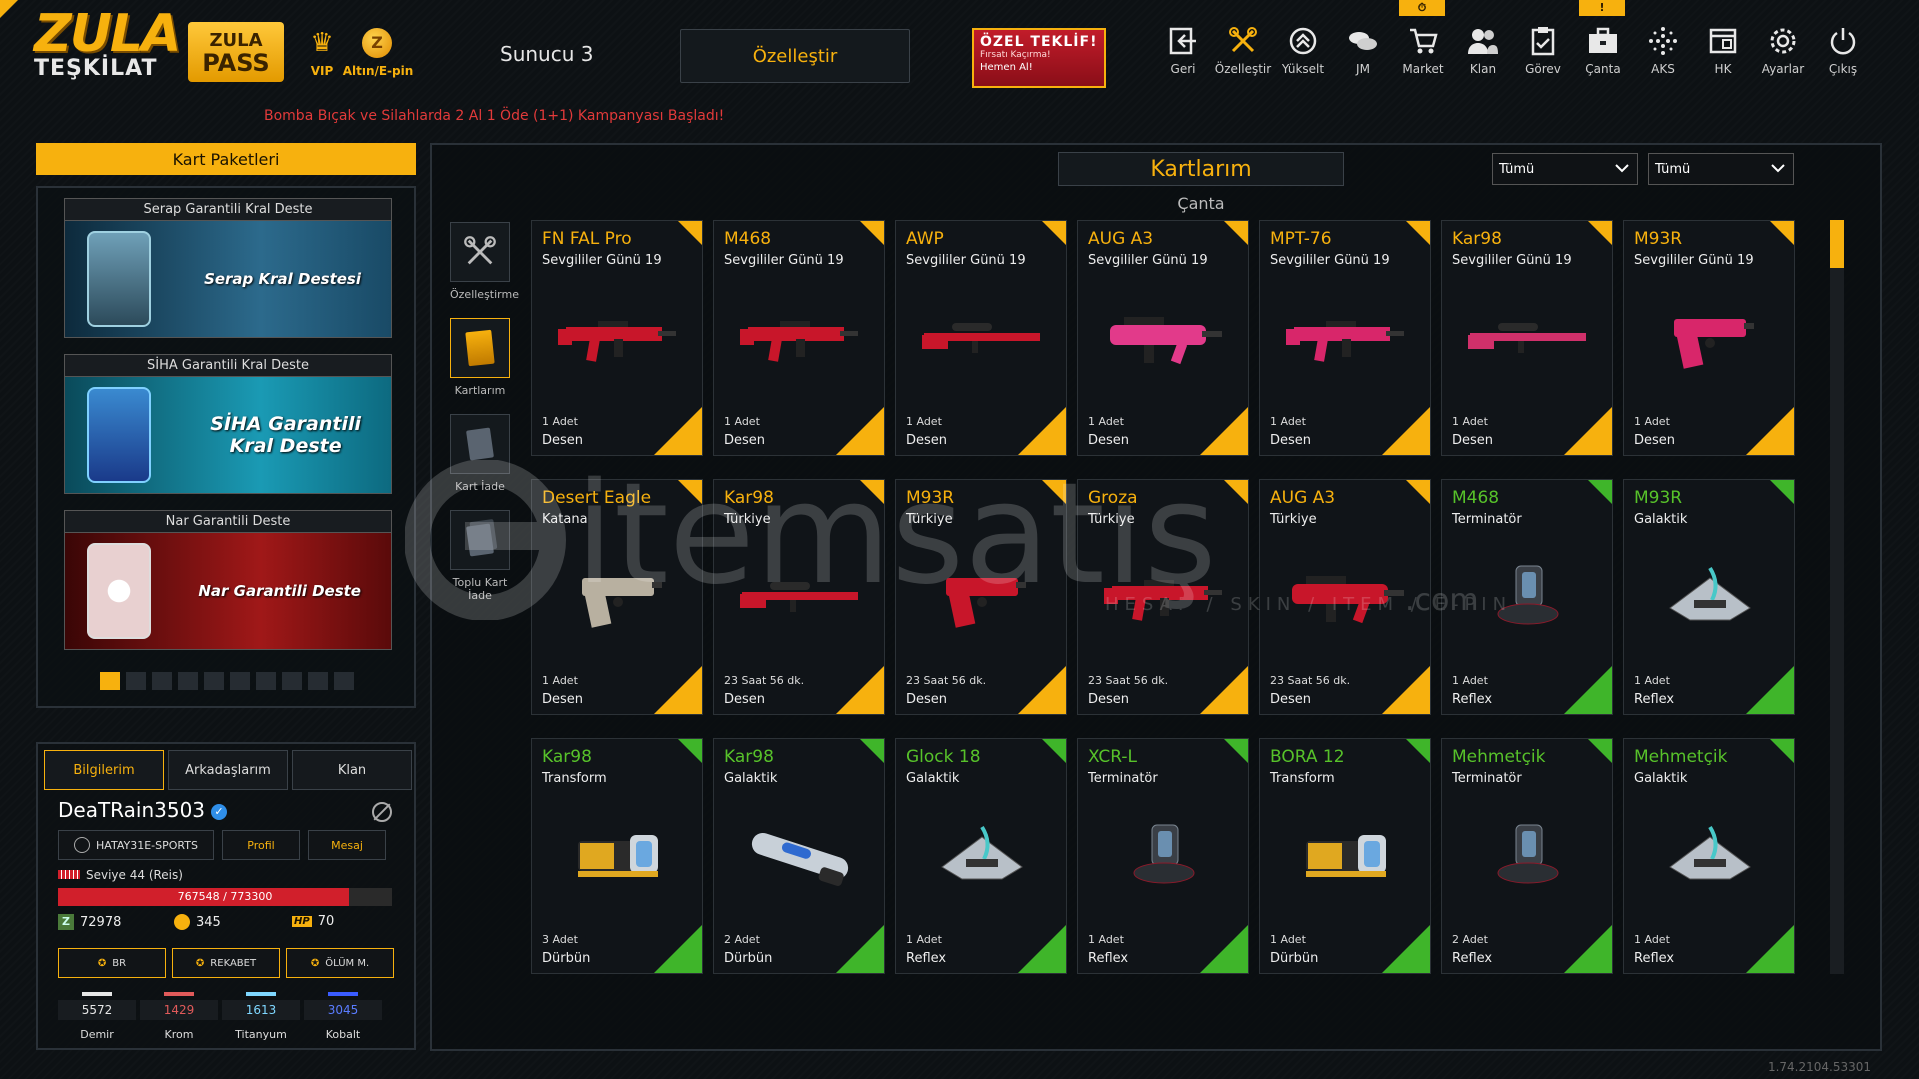 The width and height of the screenshot is (1919, 1079). I want to click on weapon-card: AUG A3 Sevgililer Günü 19 1 Adet Desen, so click(1163, 338).